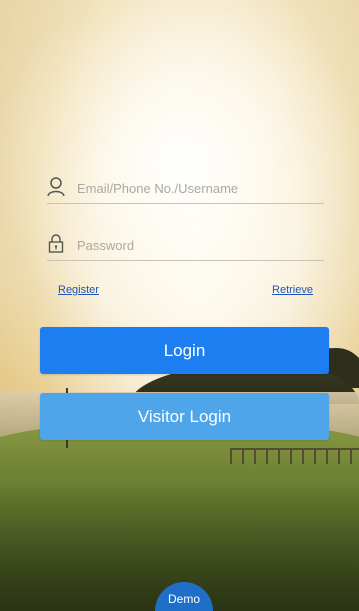 Image resolution: width=359 pixels, height=611 pixels. What do you see at coordinates (58, 187) in the screenshot?
I see `user-icon` at bounding box center [58, 187].